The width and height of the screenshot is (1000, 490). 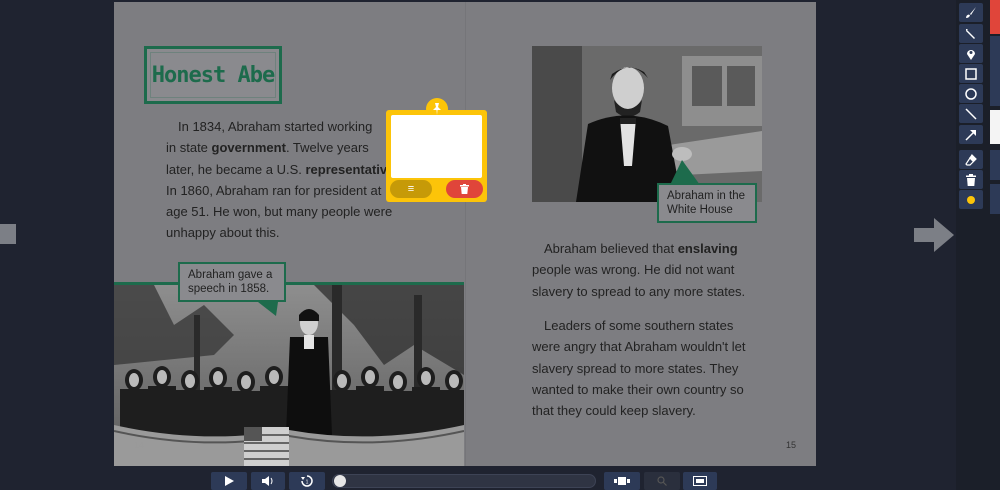 I want to click on spread-view-button, so click(x=622, y=481).